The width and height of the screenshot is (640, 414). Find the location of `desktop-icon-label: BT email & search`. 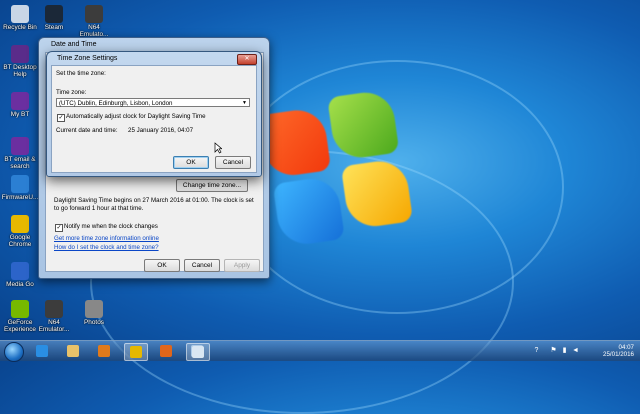

desktop-icon-label: BT email & search is located at coordinates (20, 163).